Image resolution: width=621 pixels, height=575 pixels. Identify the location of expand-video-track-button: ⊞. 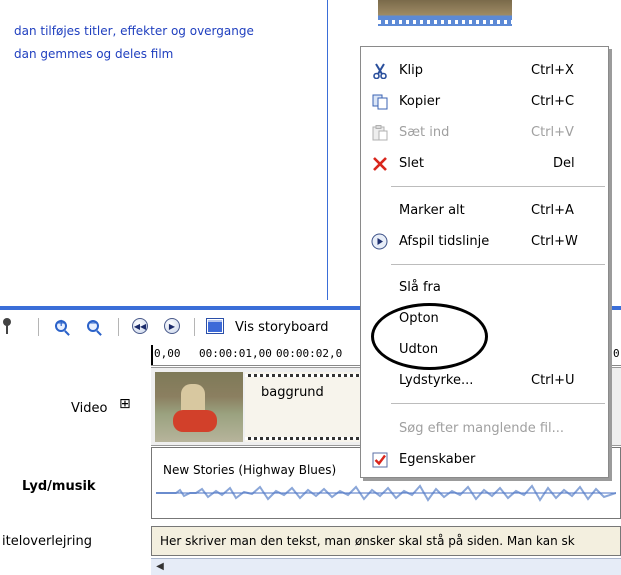
(125, 404).